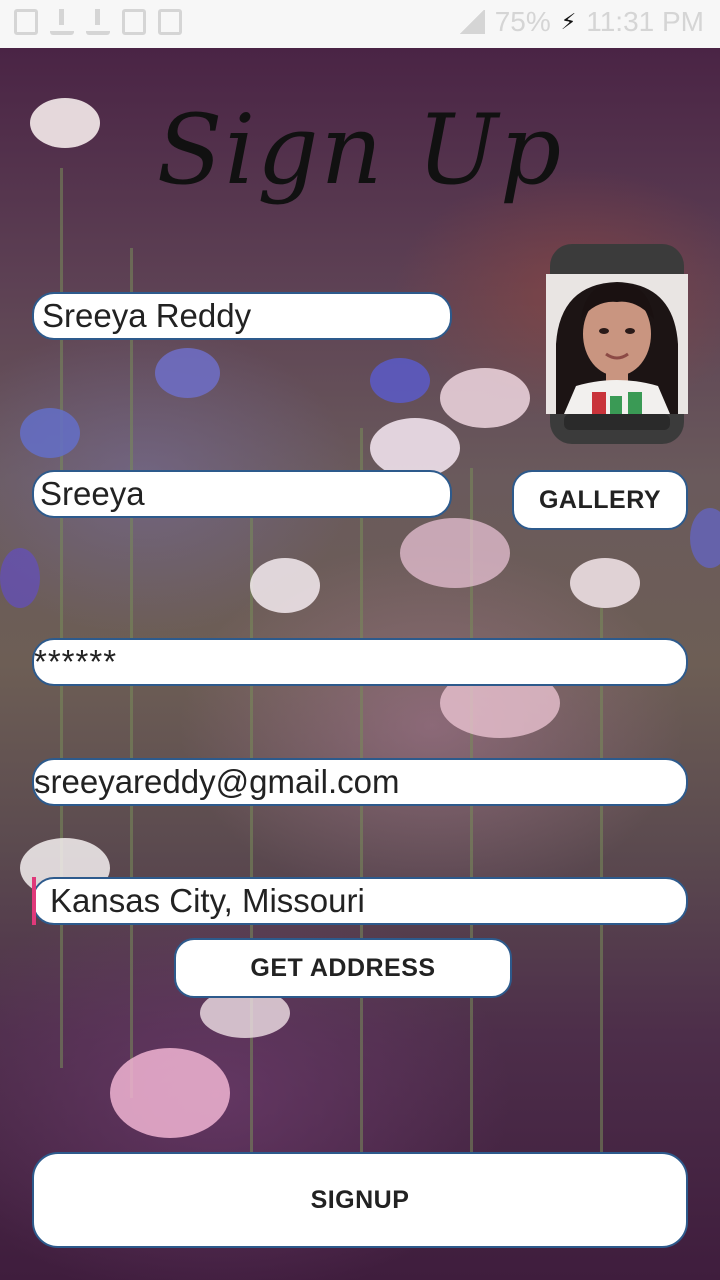  What do you see at coordinates (134, 22) in the screenshot?
I see `image-icon` at bounding box center [134, 22].